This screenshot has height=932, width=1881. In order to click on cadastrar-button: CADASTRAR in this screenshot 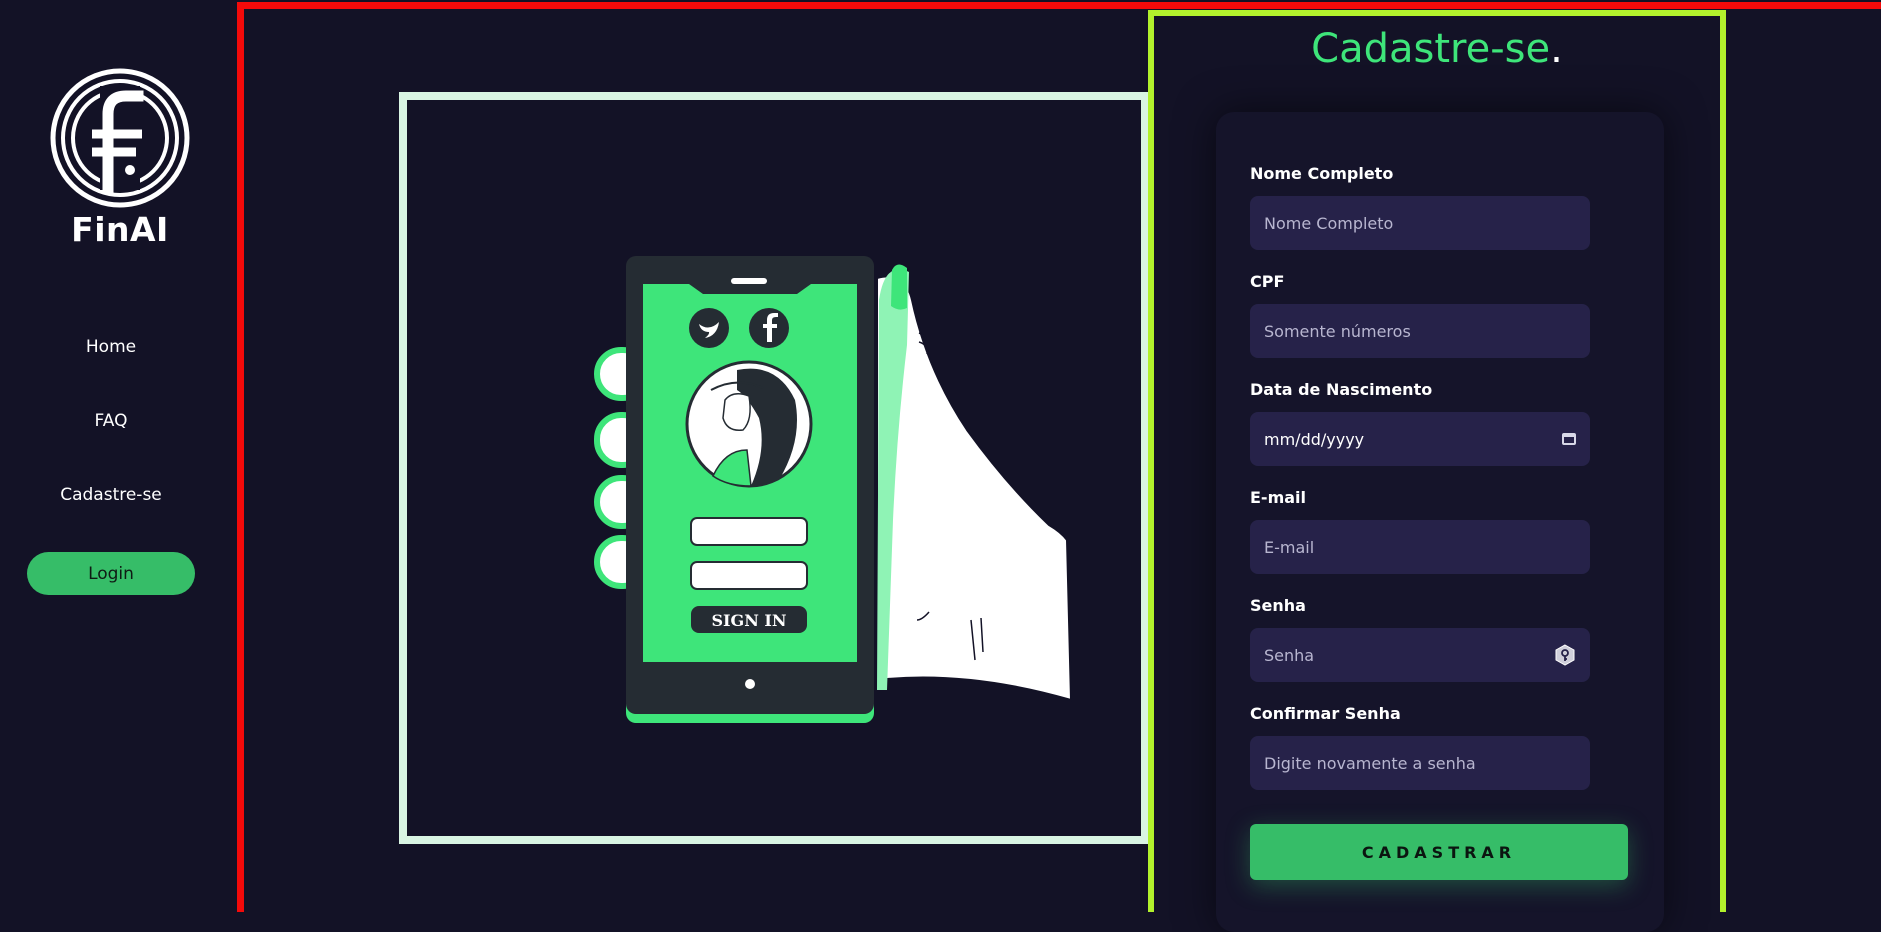, I will do `click(1439, 852)`.